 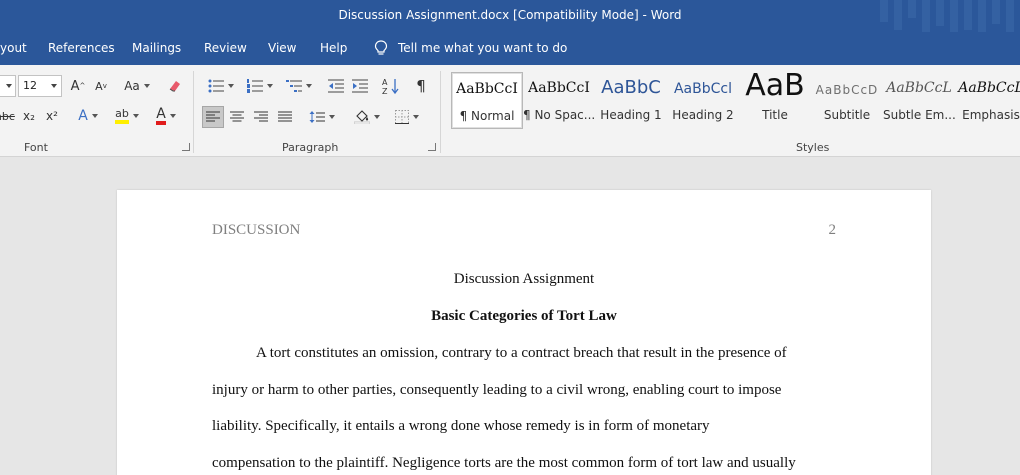 I want to click on increase-indent-icon, so click(x=360, y=86).